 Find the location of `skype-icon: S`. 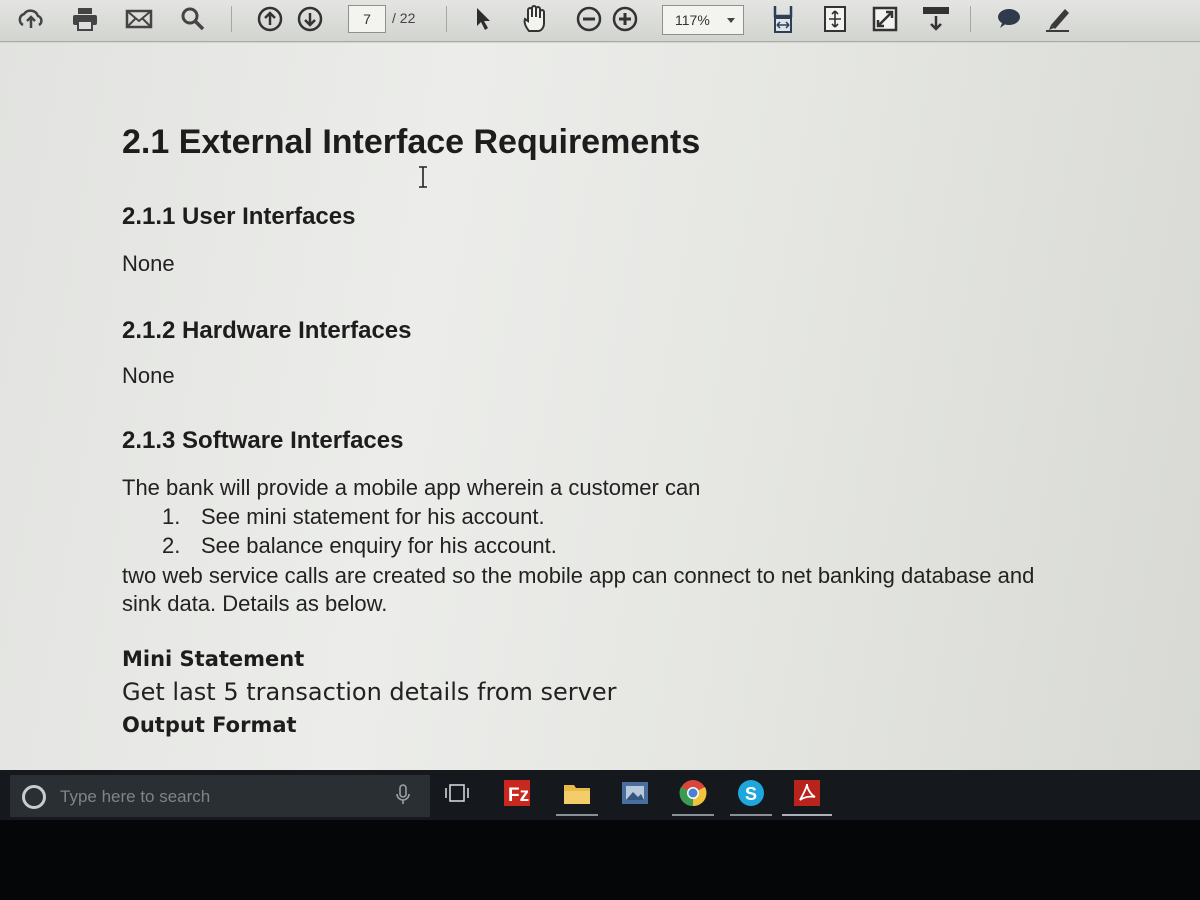

skype-icon: S is located at coordinates (751, 793).